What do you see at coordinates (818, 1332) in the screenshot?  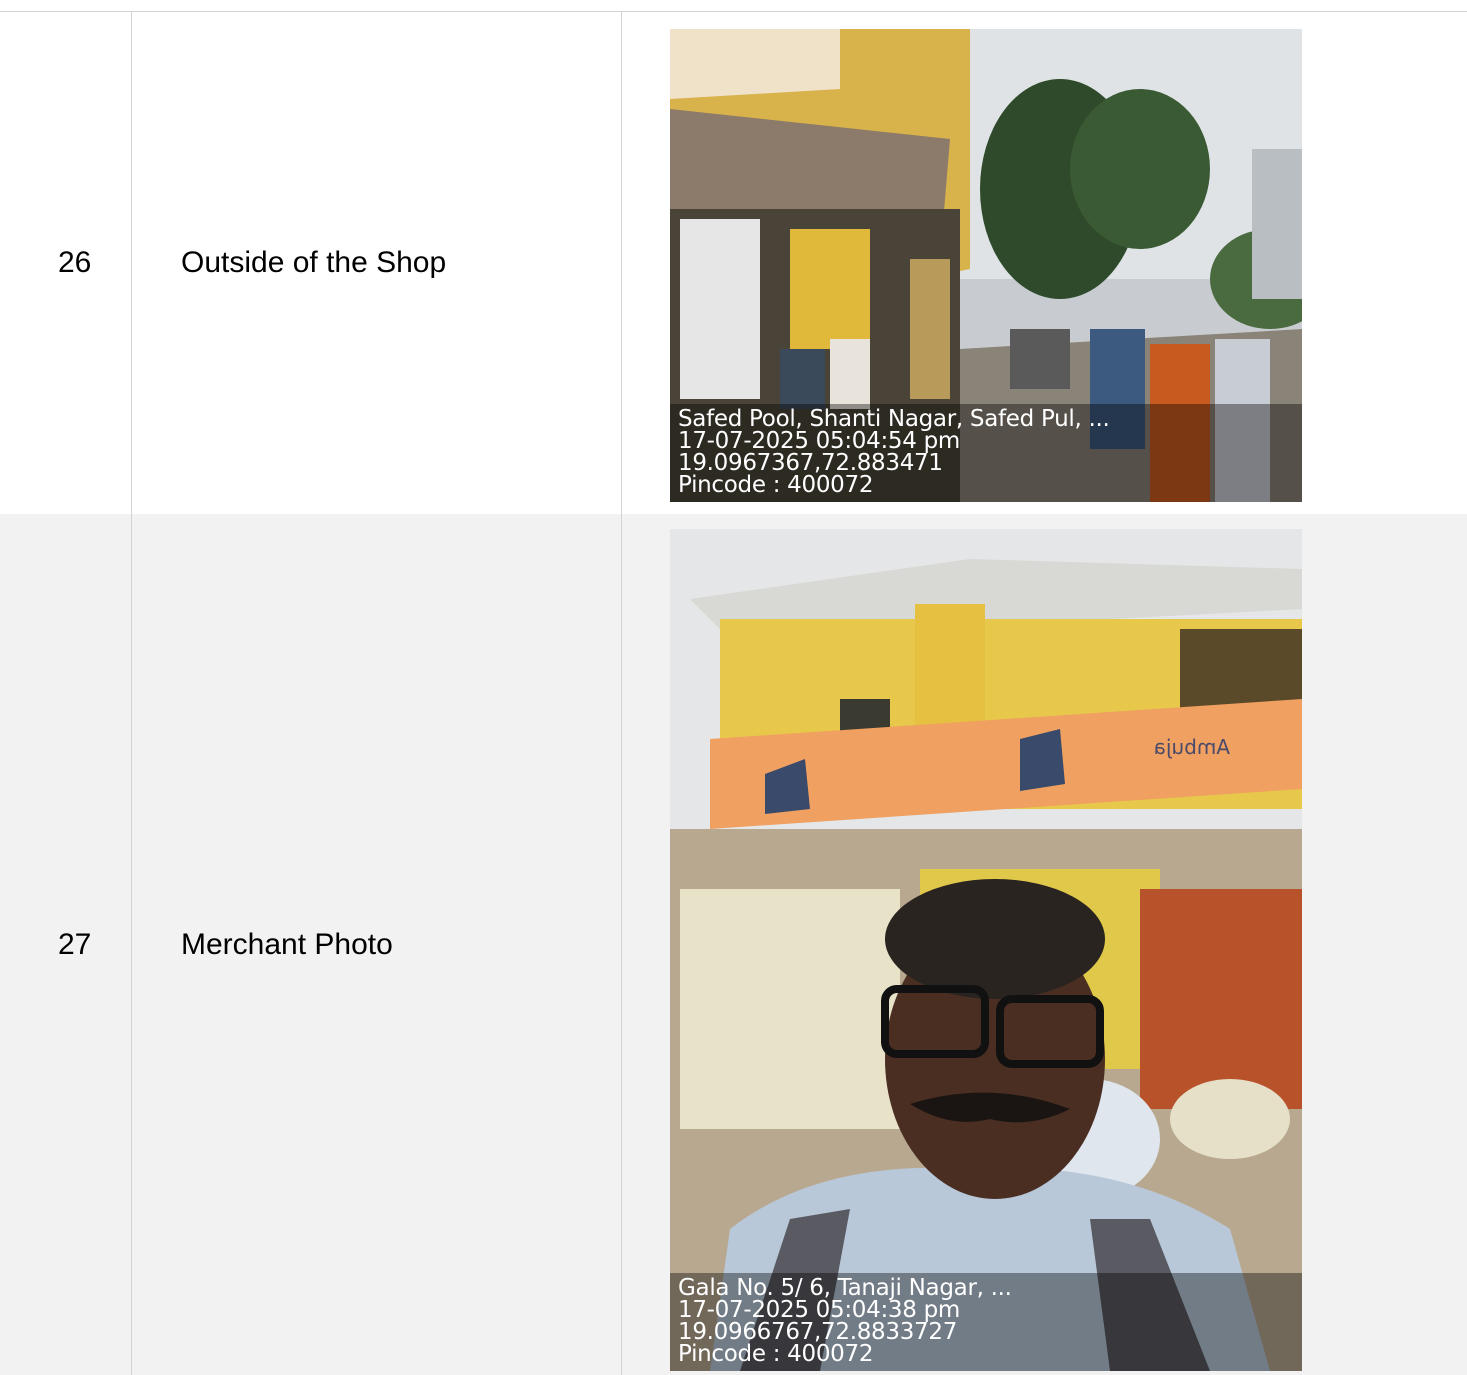 I see `photo-coordinates: 19.0966767,72.8833727` at bounding box center [818, 1332].